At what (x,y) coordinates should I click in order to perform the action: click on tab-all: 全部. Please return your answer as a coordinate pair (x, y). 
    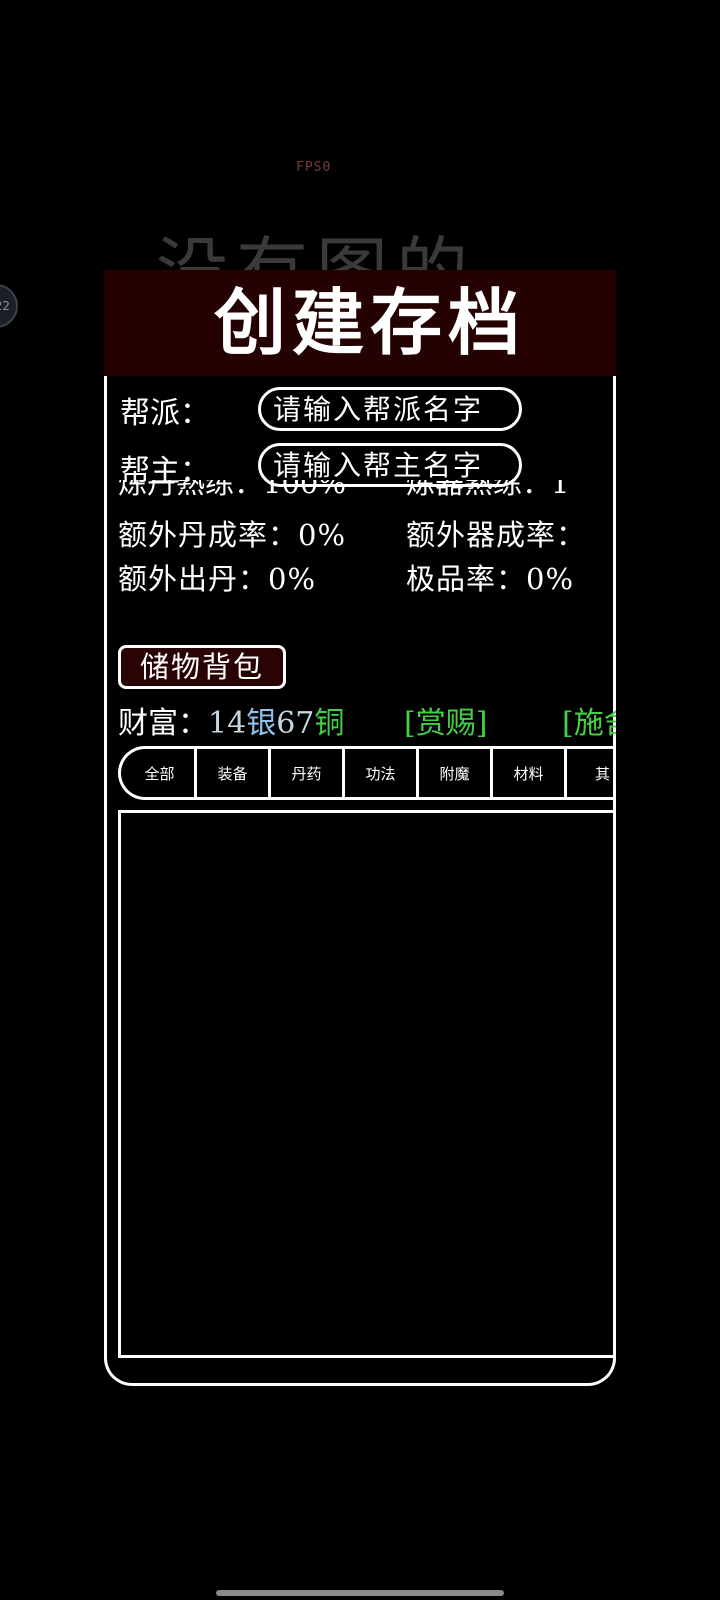
    Looking at the image, I should click on (161, 773).